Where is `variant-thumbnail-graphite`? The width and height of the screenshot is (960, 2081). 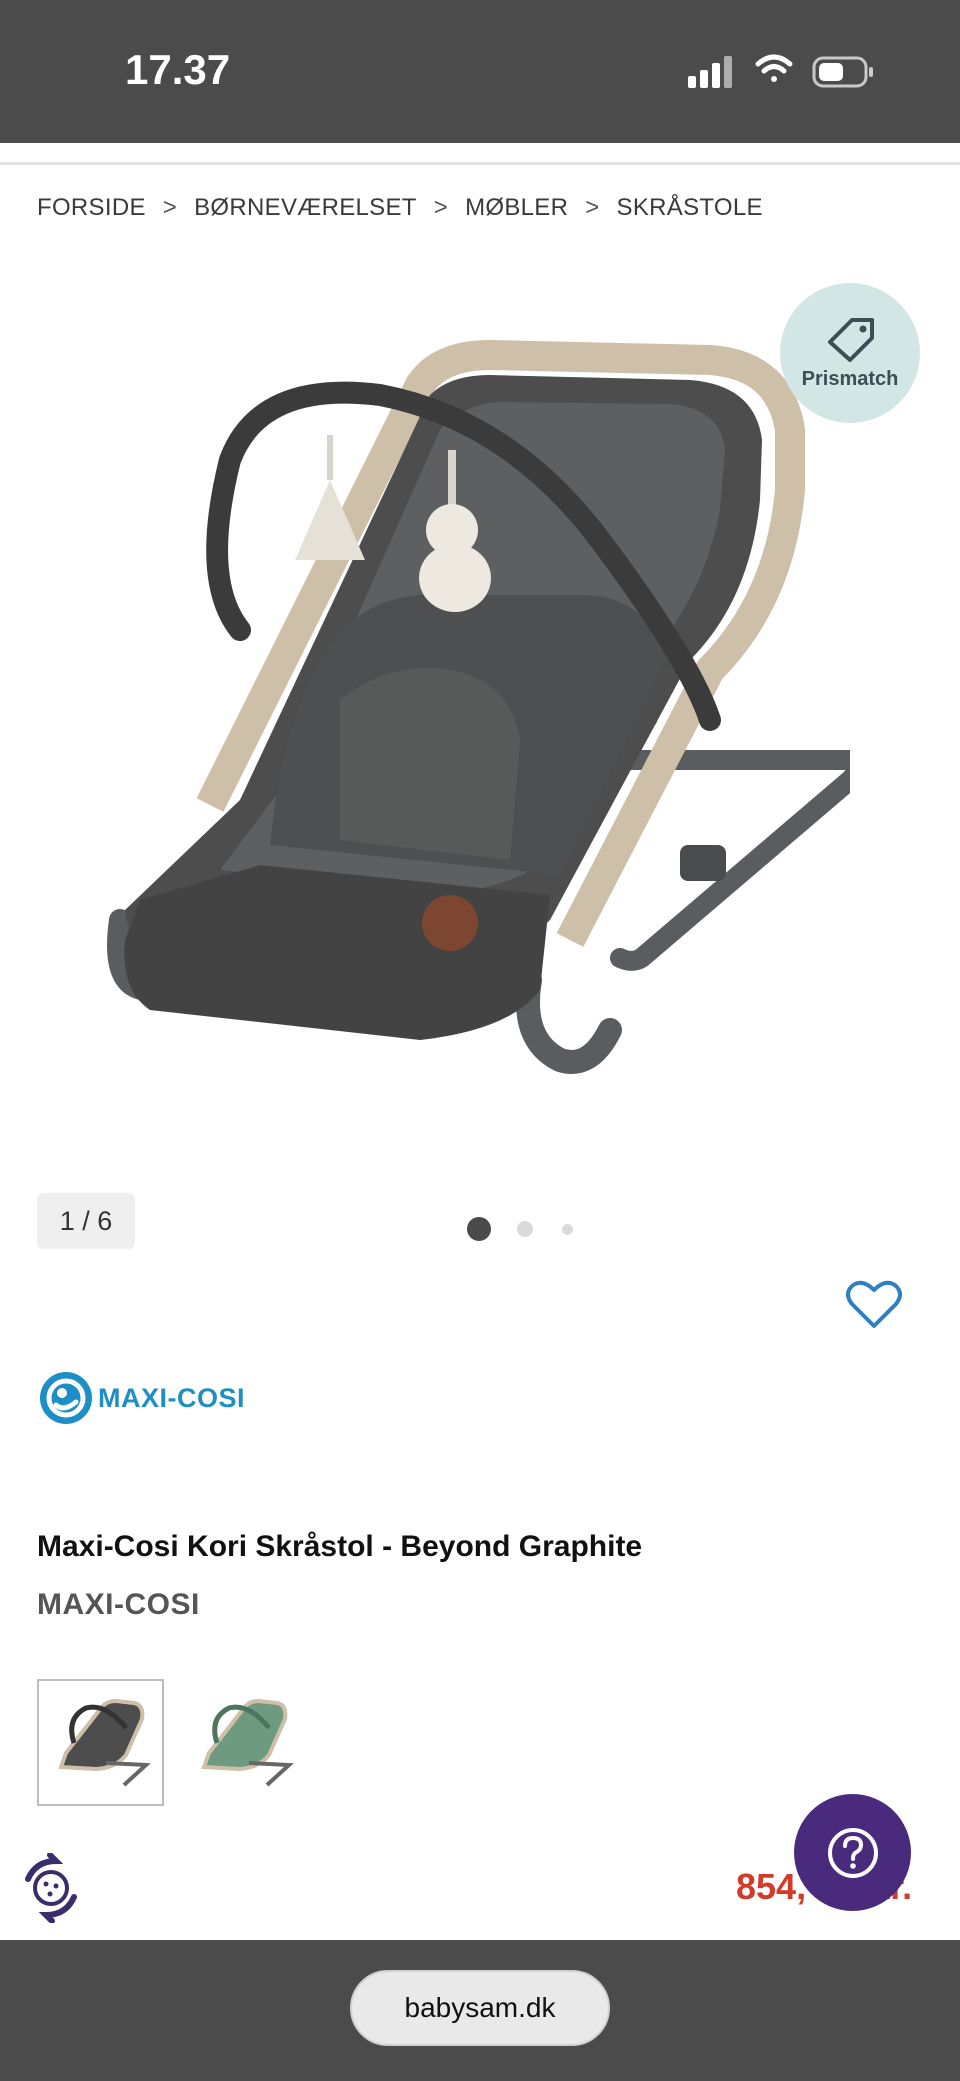
variant-thumbnail-graphite is located at coordinates (100, 1742).